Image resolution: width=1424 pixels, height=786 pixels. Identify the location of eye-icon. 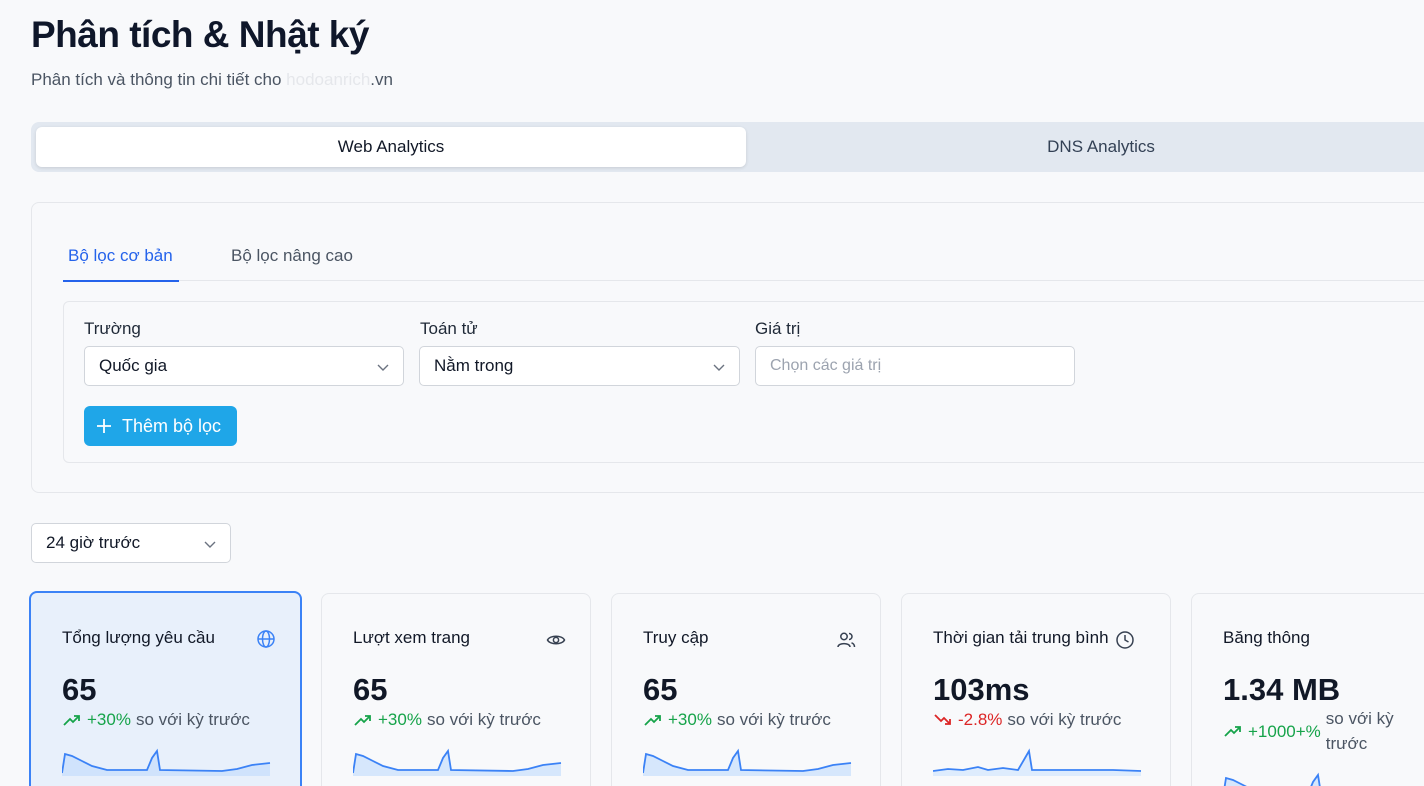
(556, 640).